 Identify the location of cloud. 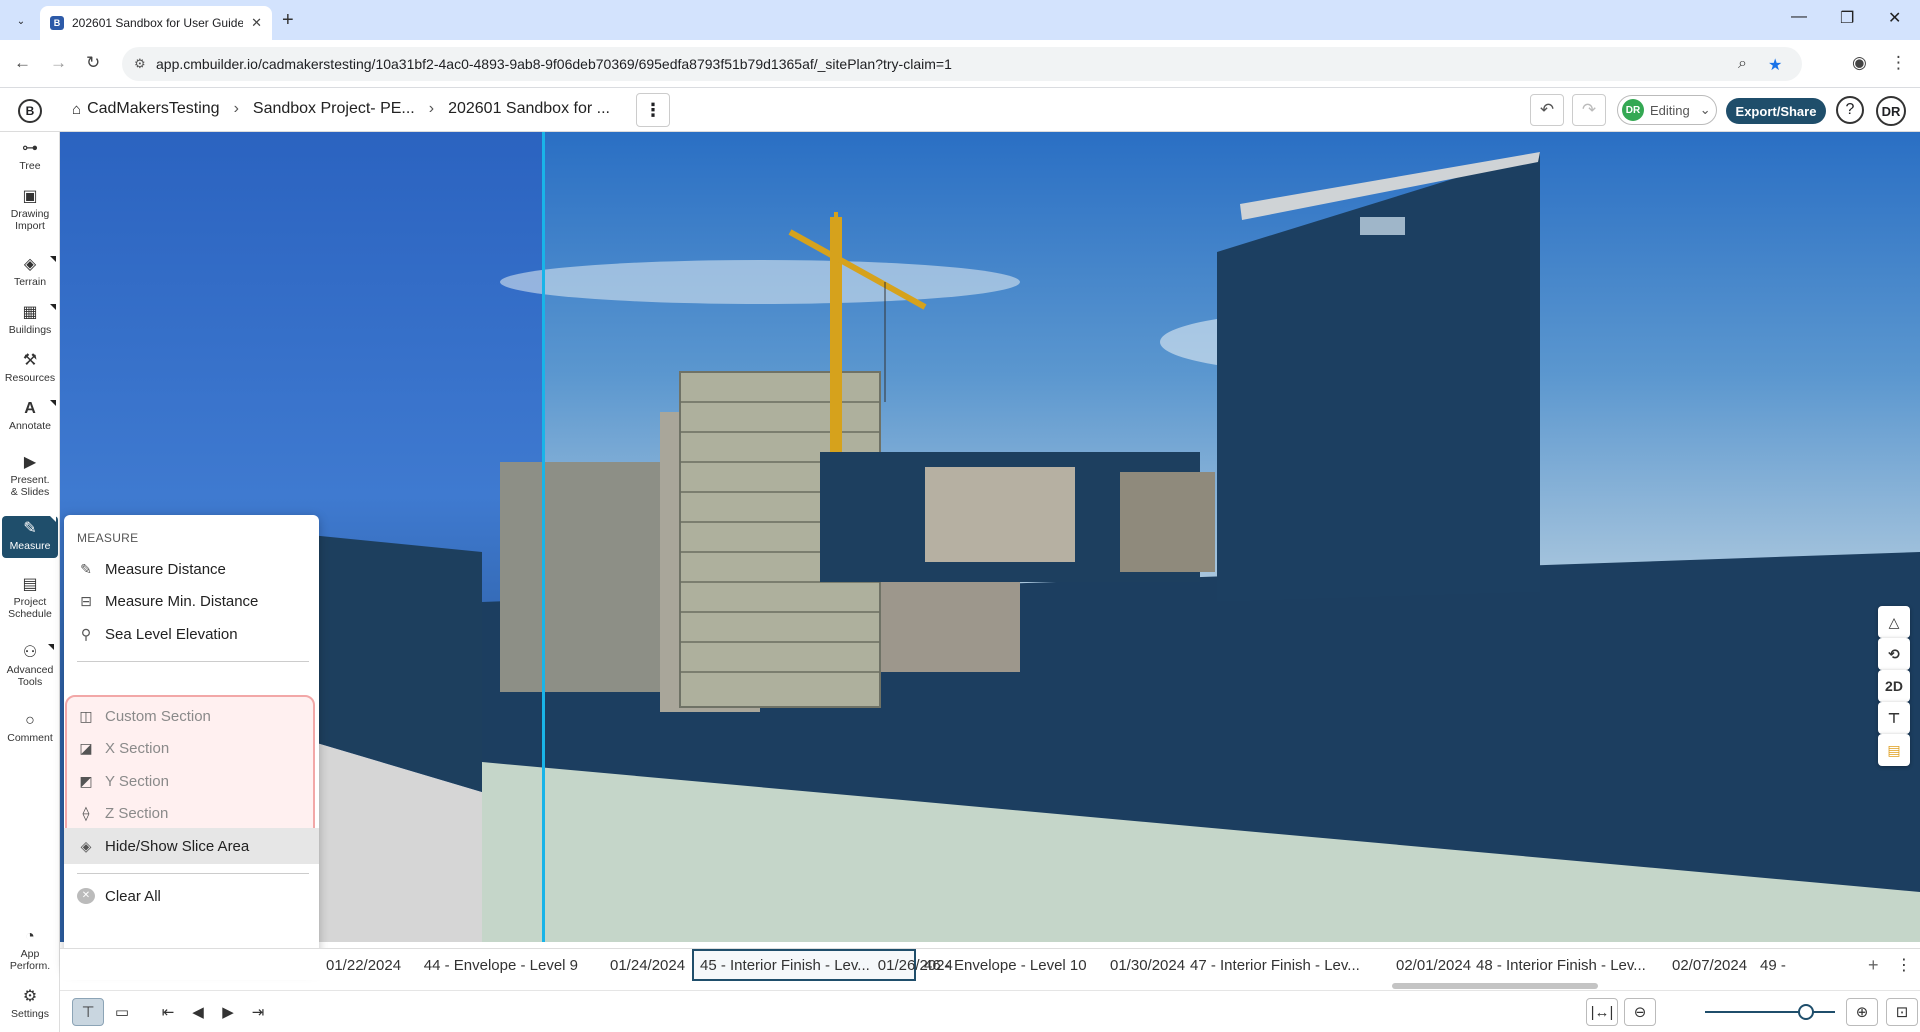
(760, 282).